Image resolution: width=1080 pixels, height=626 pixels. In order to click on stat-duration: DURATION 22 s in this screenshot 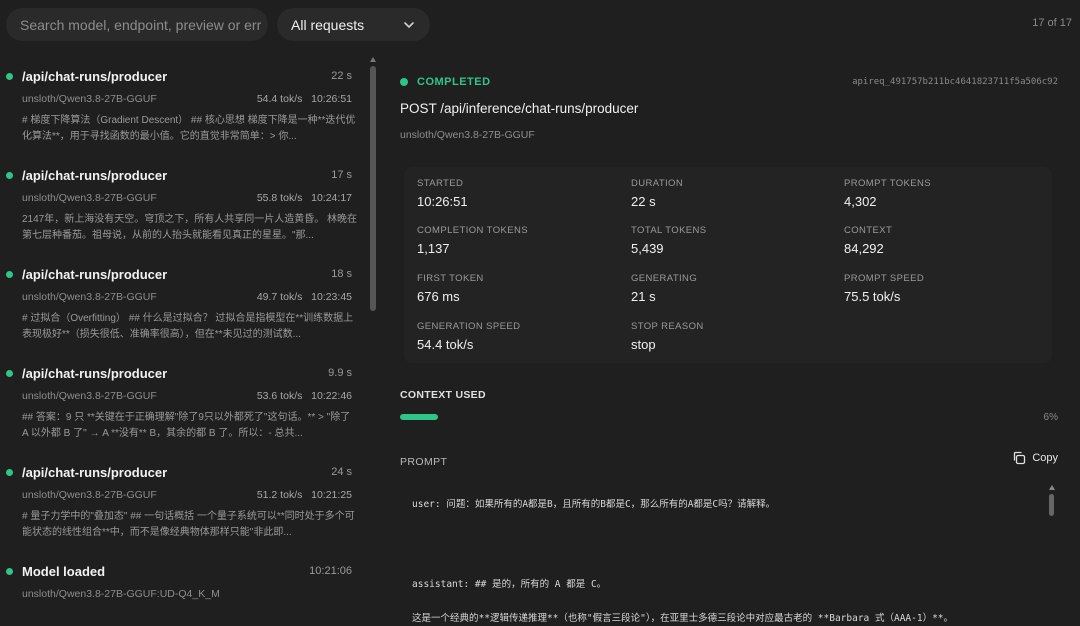, I will do `click(657, 193)`.